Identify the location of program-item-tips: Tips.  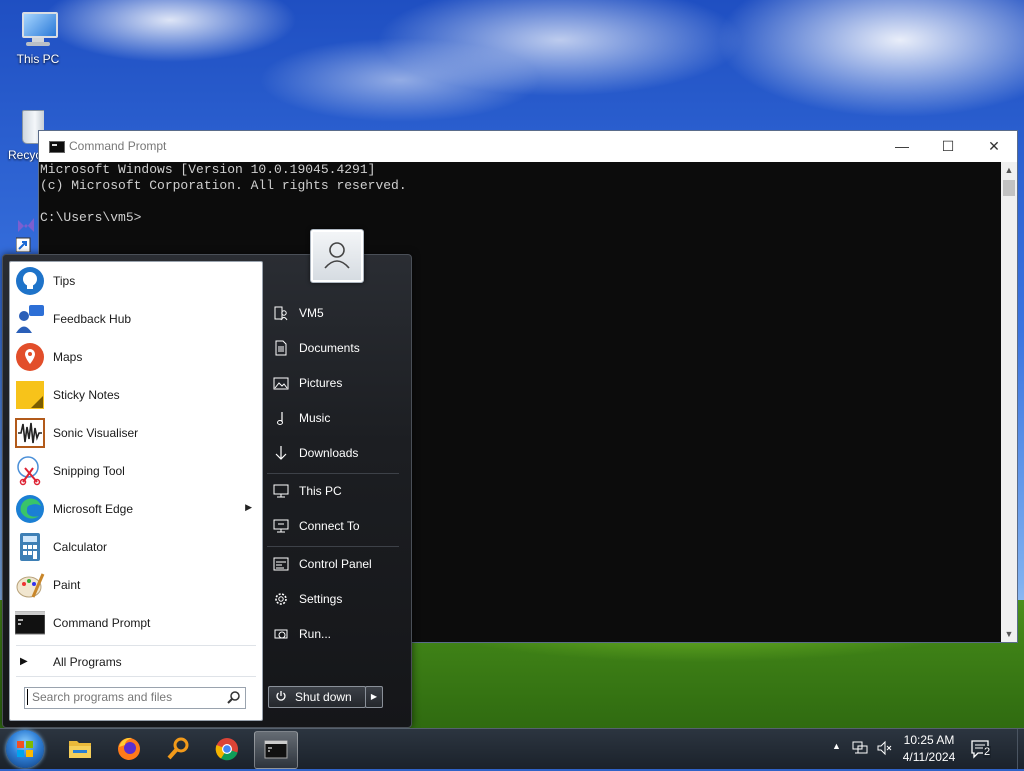
(136, 281).